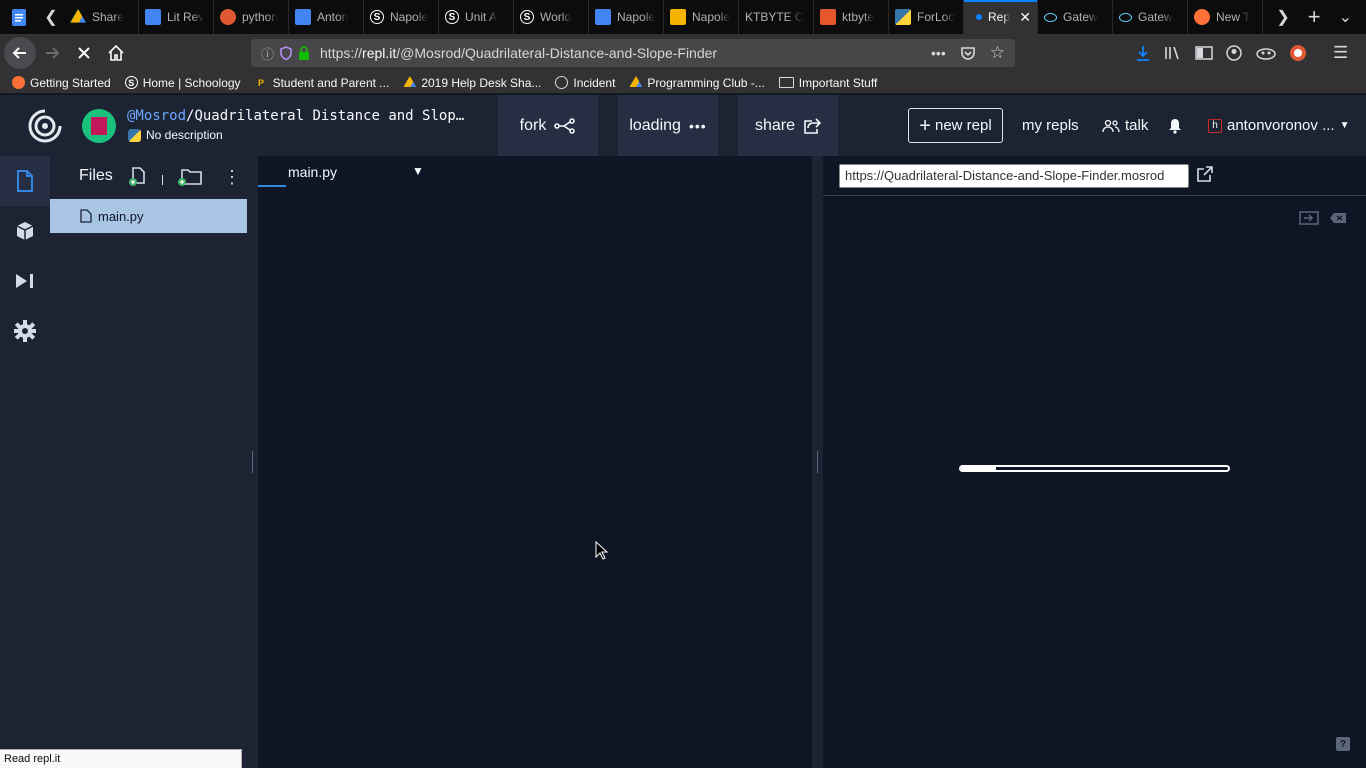 Image resolution: width=1366 pixels, height=768 pixels. What do you see at coordinates (84, 53) in the screenshot?
I see `stop-button` at bounding box center [84, 53].